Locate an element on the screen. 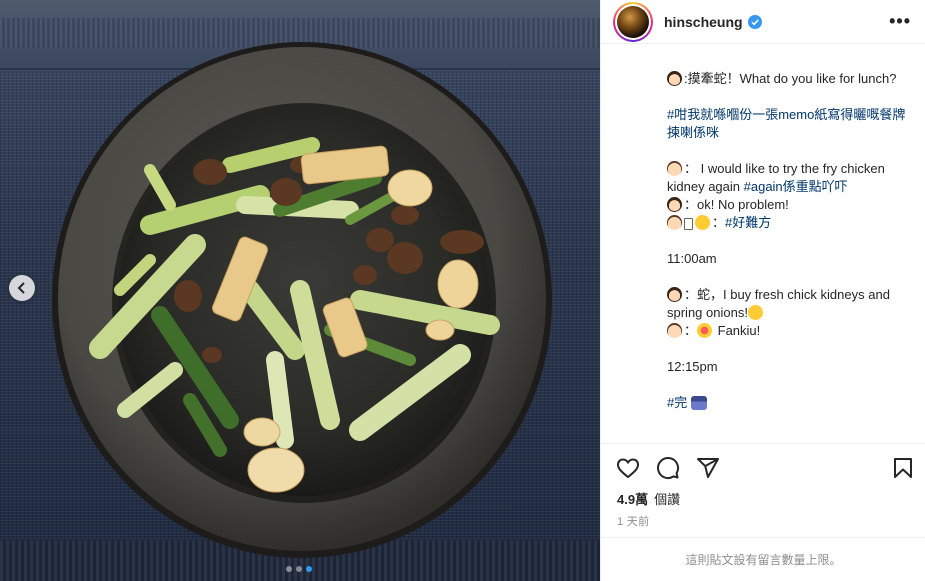 The height and width of the screenshot is (581, 925). post-actions is located at coordinates (763, 467).